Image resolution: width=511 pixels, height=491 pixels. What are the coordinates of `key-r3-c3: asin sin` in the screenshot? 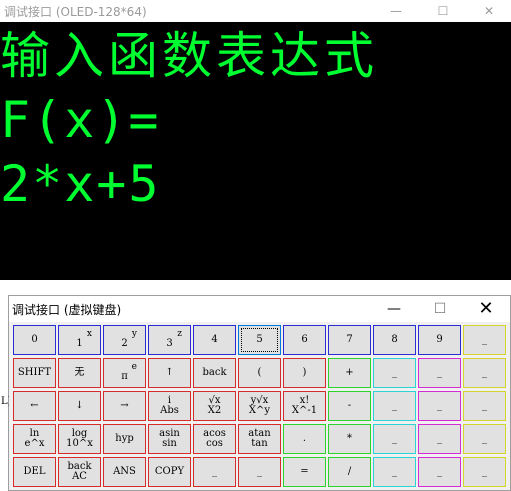 It's located at (169, 439).